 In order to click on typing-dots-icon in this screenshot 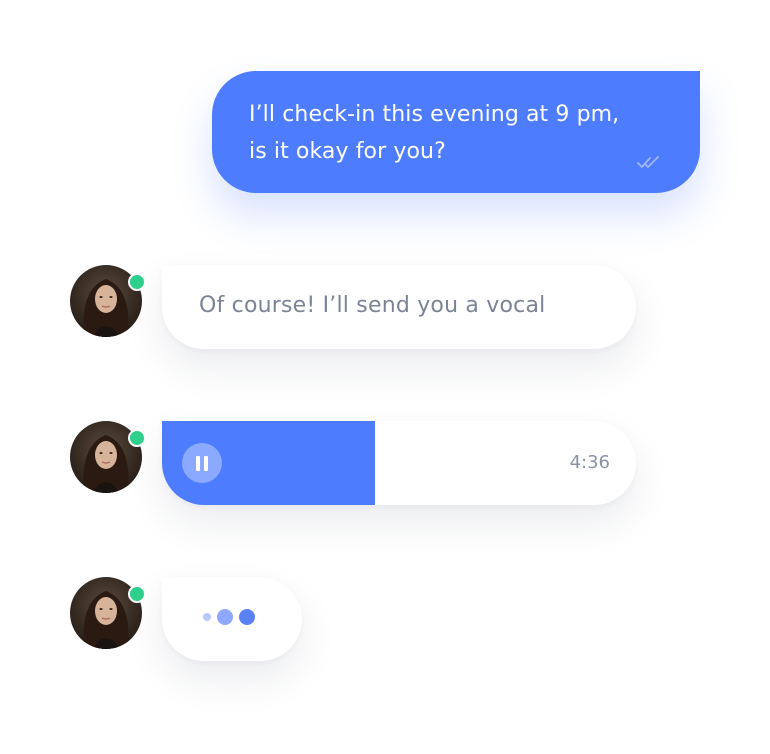, I will do `click(229, 617)`.